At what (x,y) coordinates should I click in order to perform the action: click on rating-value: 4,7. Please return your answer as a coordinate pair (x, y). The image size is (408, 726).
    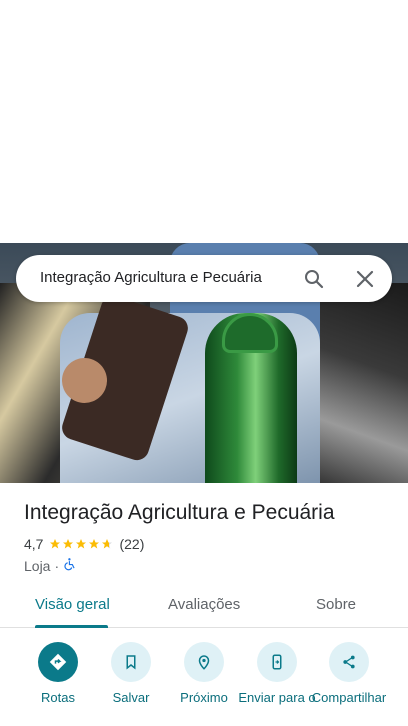
    Looking at the image, I should click on (34, 544).